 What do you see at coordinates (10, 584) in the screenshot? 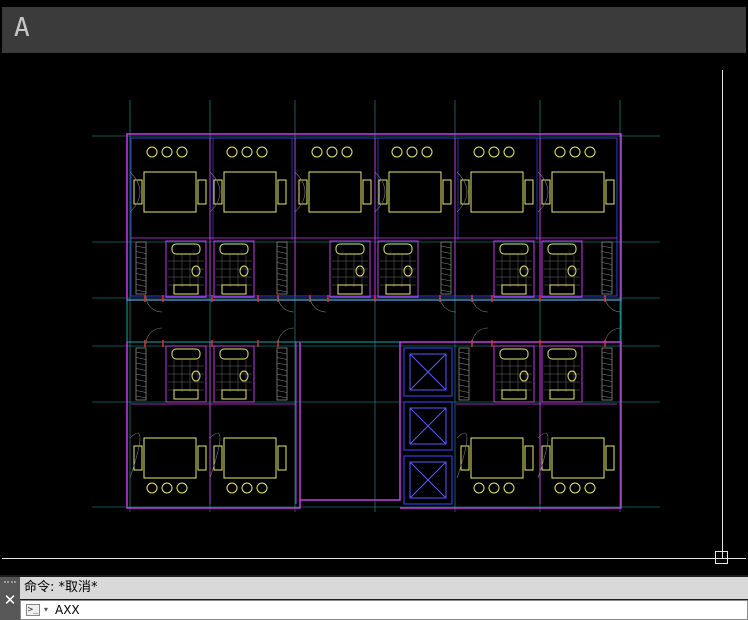
I see `drag-grip-icon` at bounding box center [10, 584].